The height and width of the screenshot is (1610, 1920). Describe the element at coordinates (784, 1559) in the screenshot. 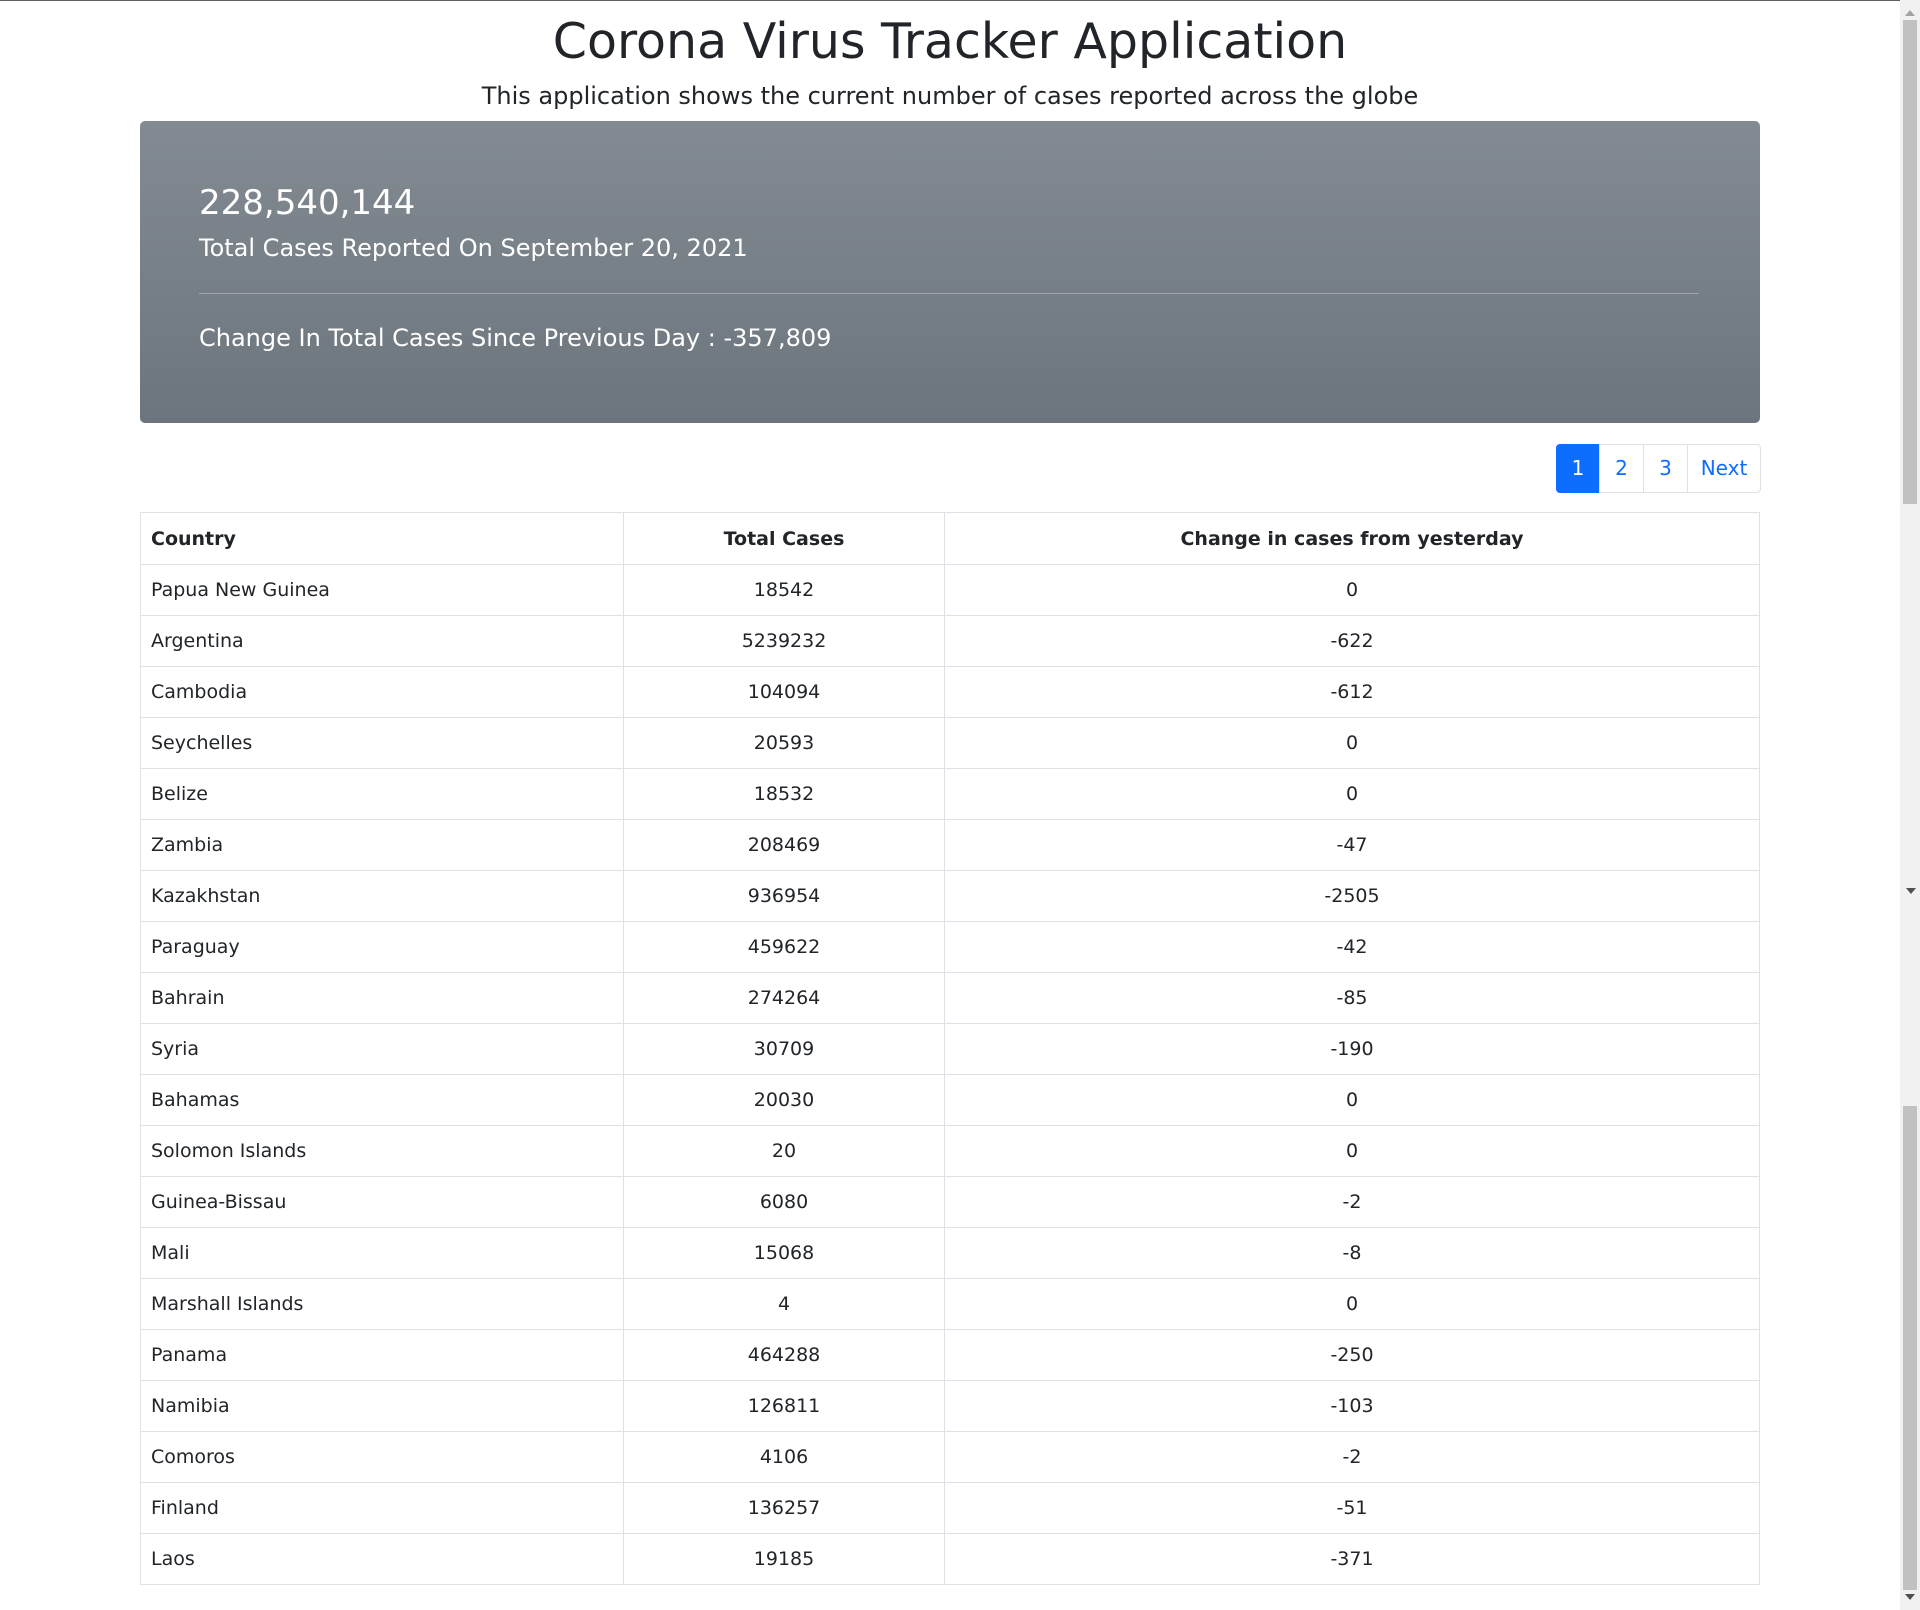

I see `total-cases-cell: 19185` at that location.